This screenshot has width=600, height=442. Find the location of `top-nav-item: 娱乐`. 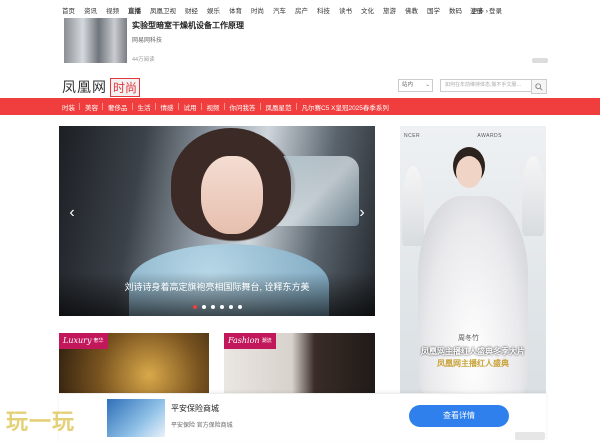

top-nav-item: 娱乐 is located at coordinates (213, 10).